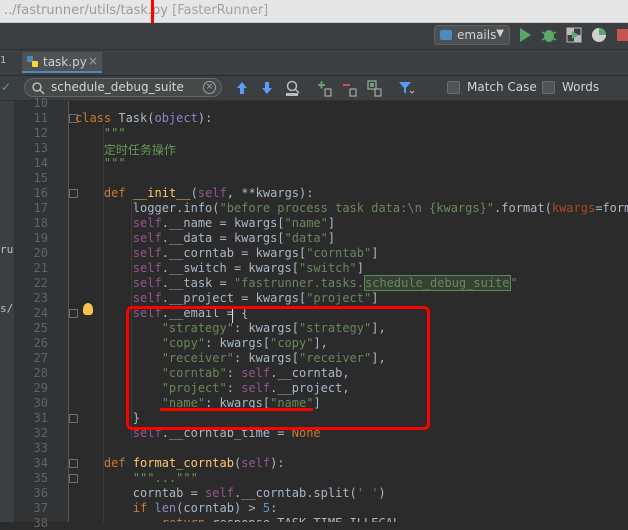  What do you see at coordinates (325, 88) in the screenshot?
I see `add-occurrence-icon` at bounding box center [325, 88].